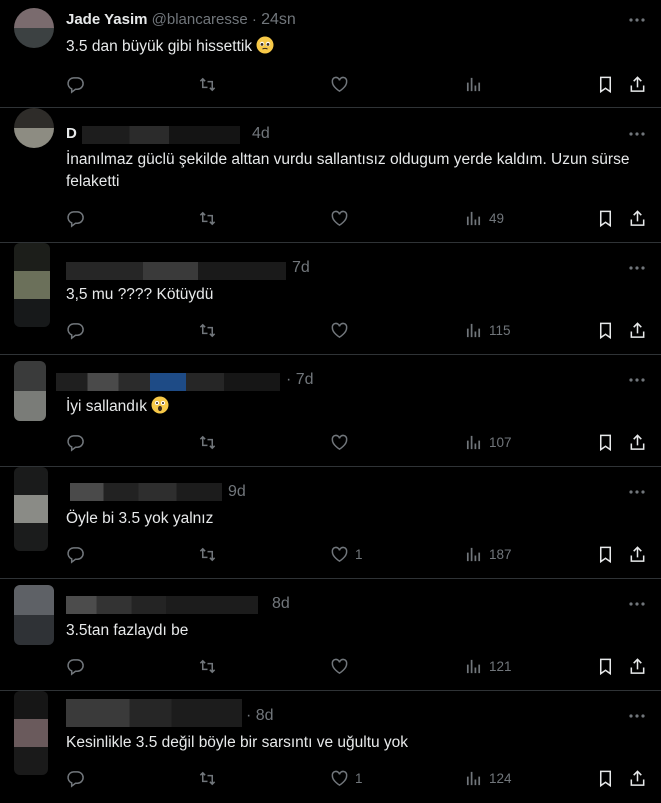  I want to click on reply-icon, so click(75, 84).